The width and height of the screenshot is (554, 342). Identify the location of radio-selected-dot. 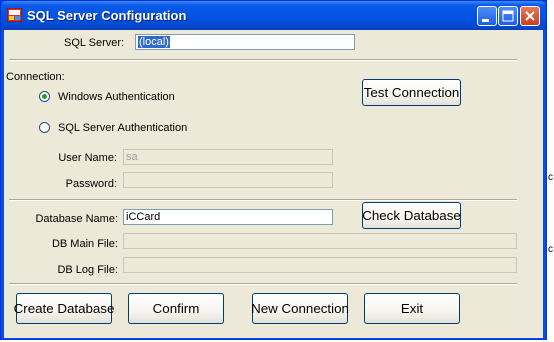
(44, 96).